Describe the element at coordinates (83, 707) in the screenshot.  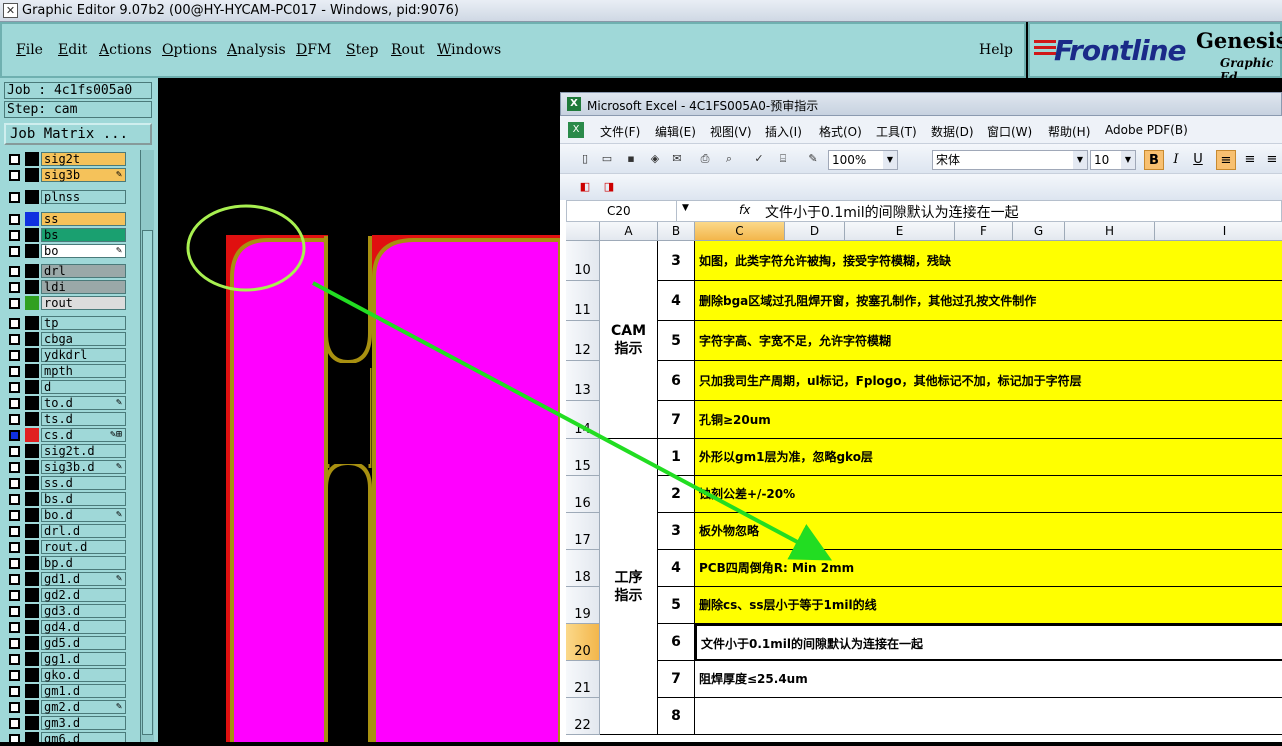
I see `layer-name: gm2.d ✎` at that location.